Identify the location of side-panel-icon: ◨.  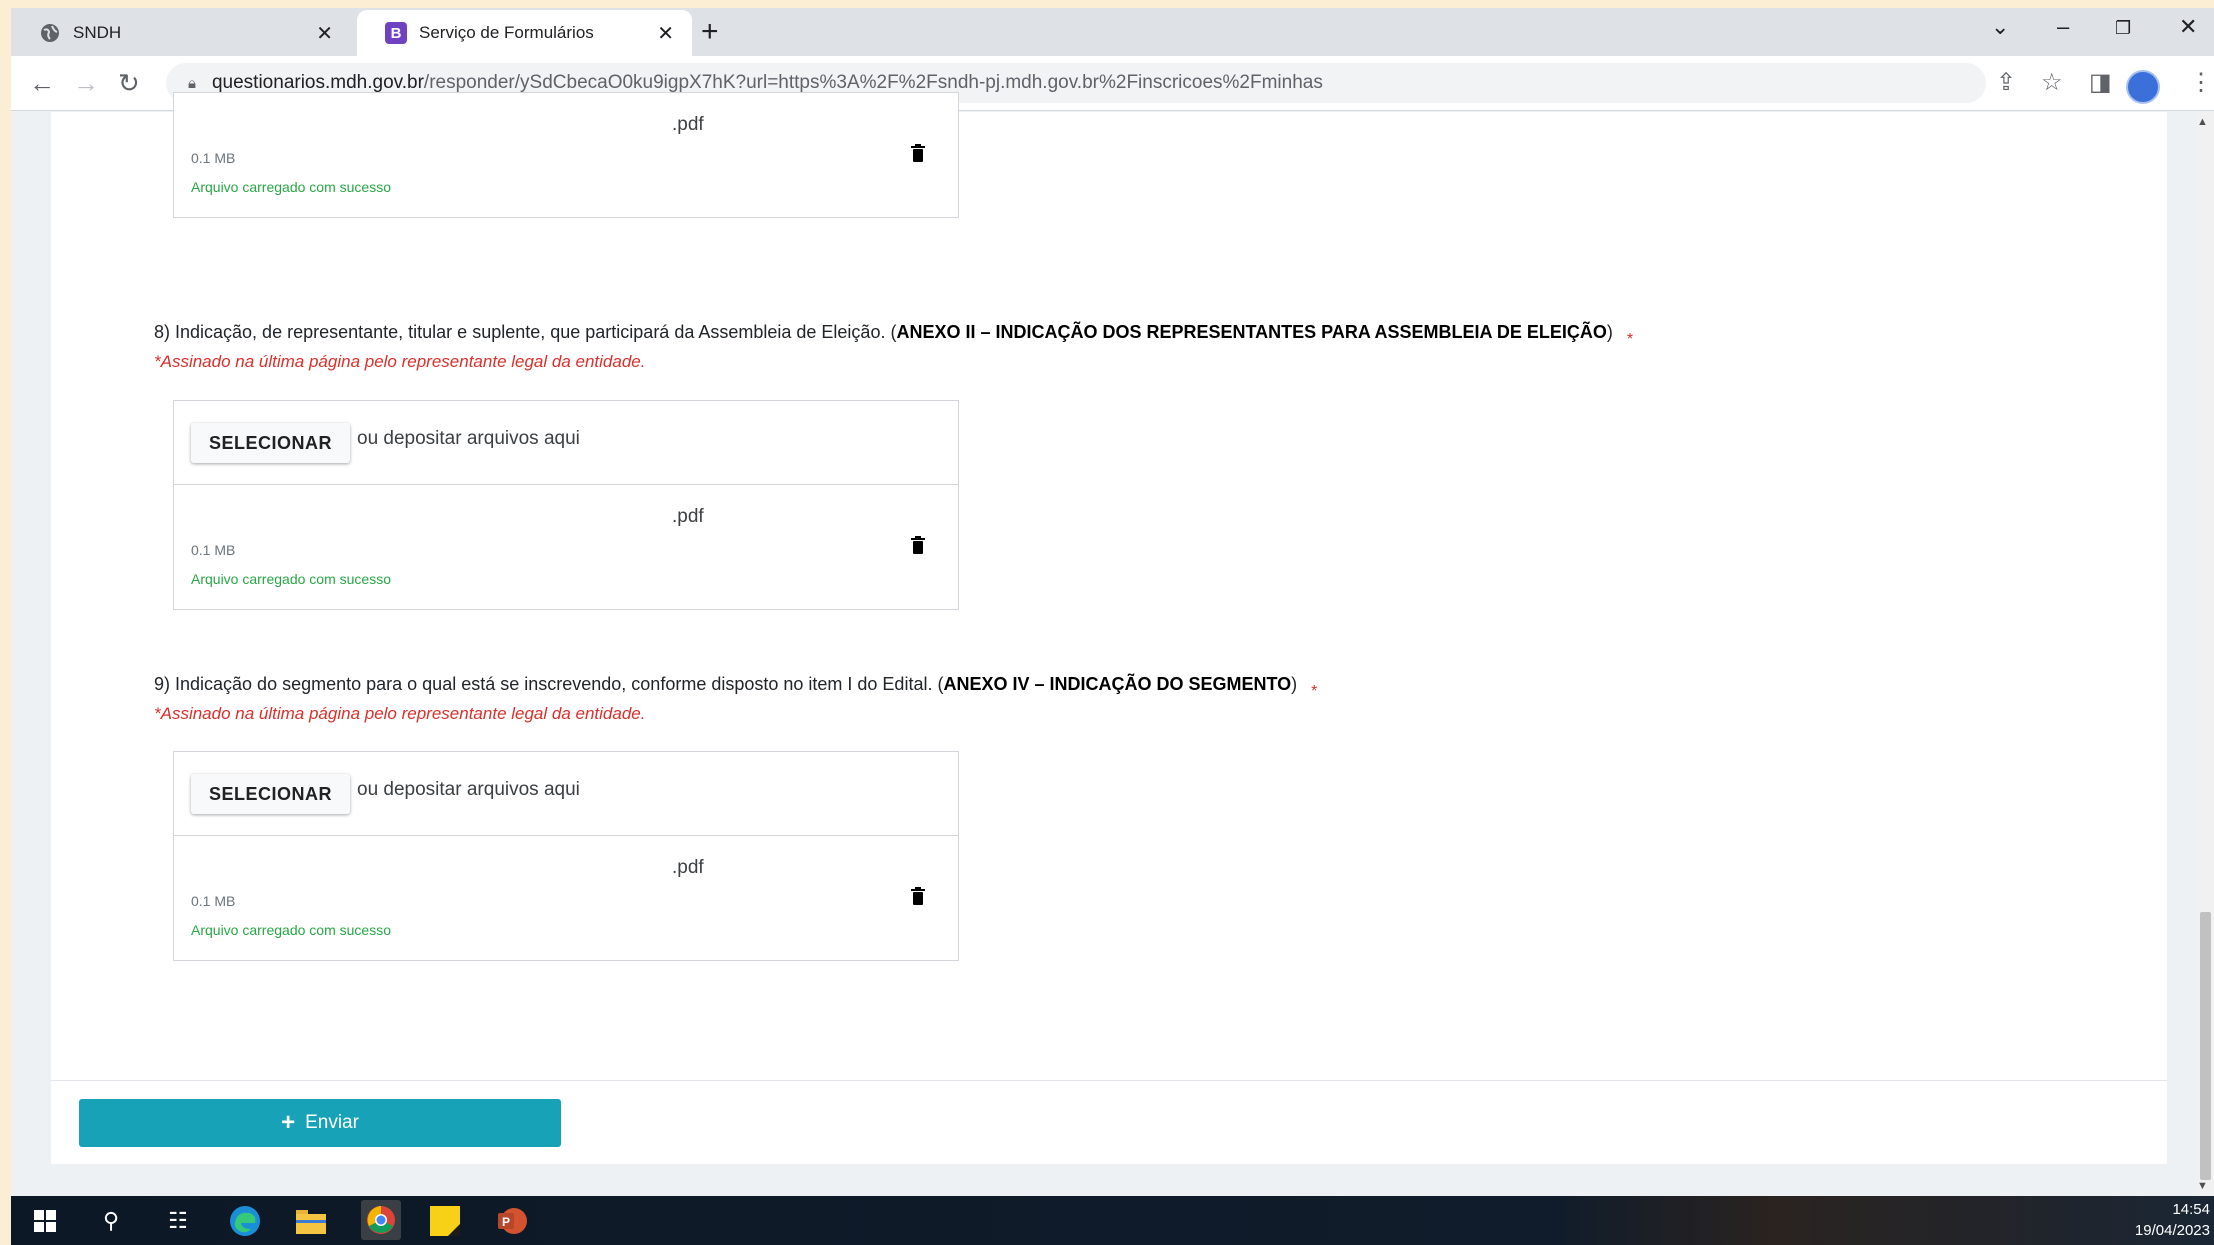
(2100, 82).